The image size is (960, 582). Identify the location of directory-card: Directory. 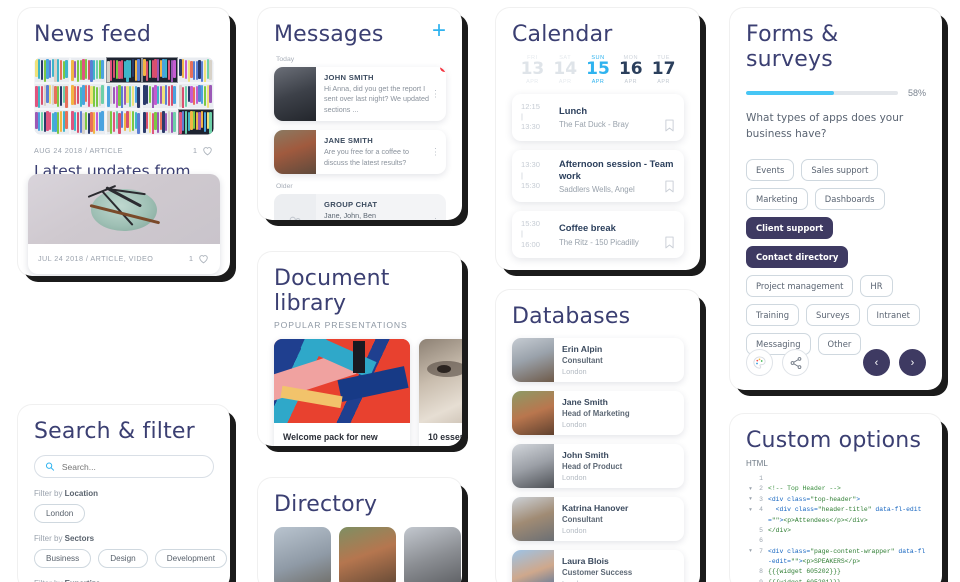
(360, 530).